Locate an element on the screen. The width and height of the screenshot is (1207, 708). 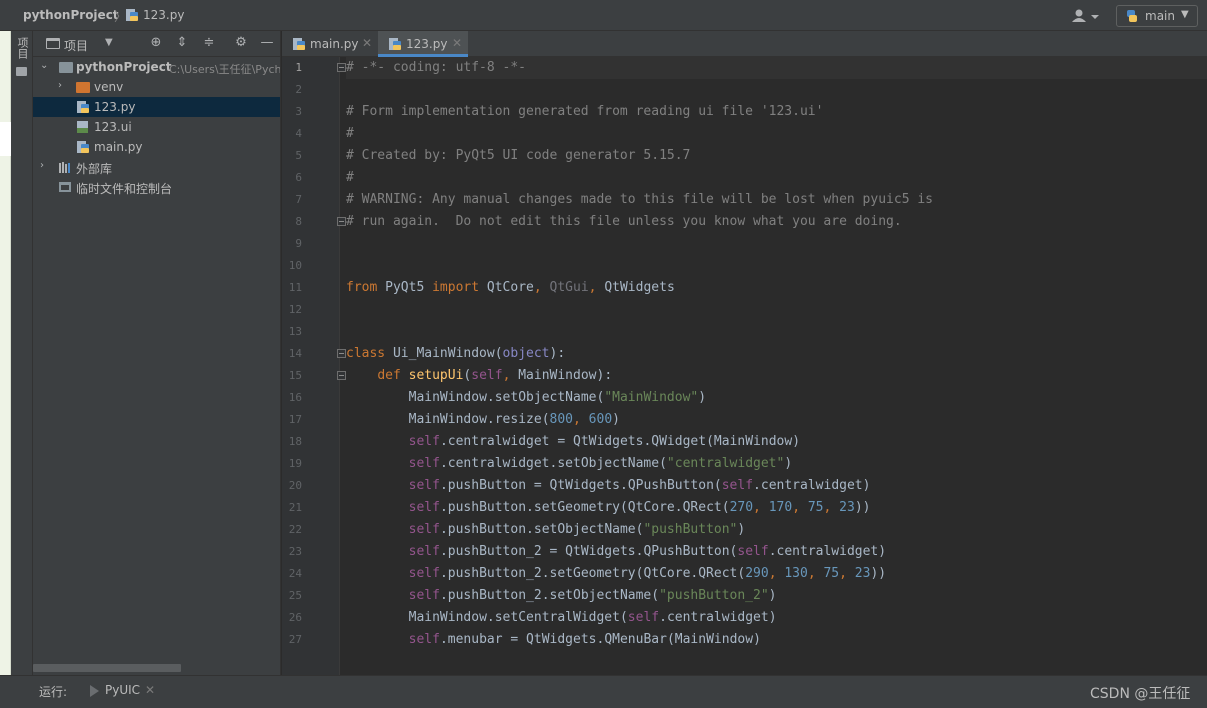
user-icon is located at coordinates (1085, 15).